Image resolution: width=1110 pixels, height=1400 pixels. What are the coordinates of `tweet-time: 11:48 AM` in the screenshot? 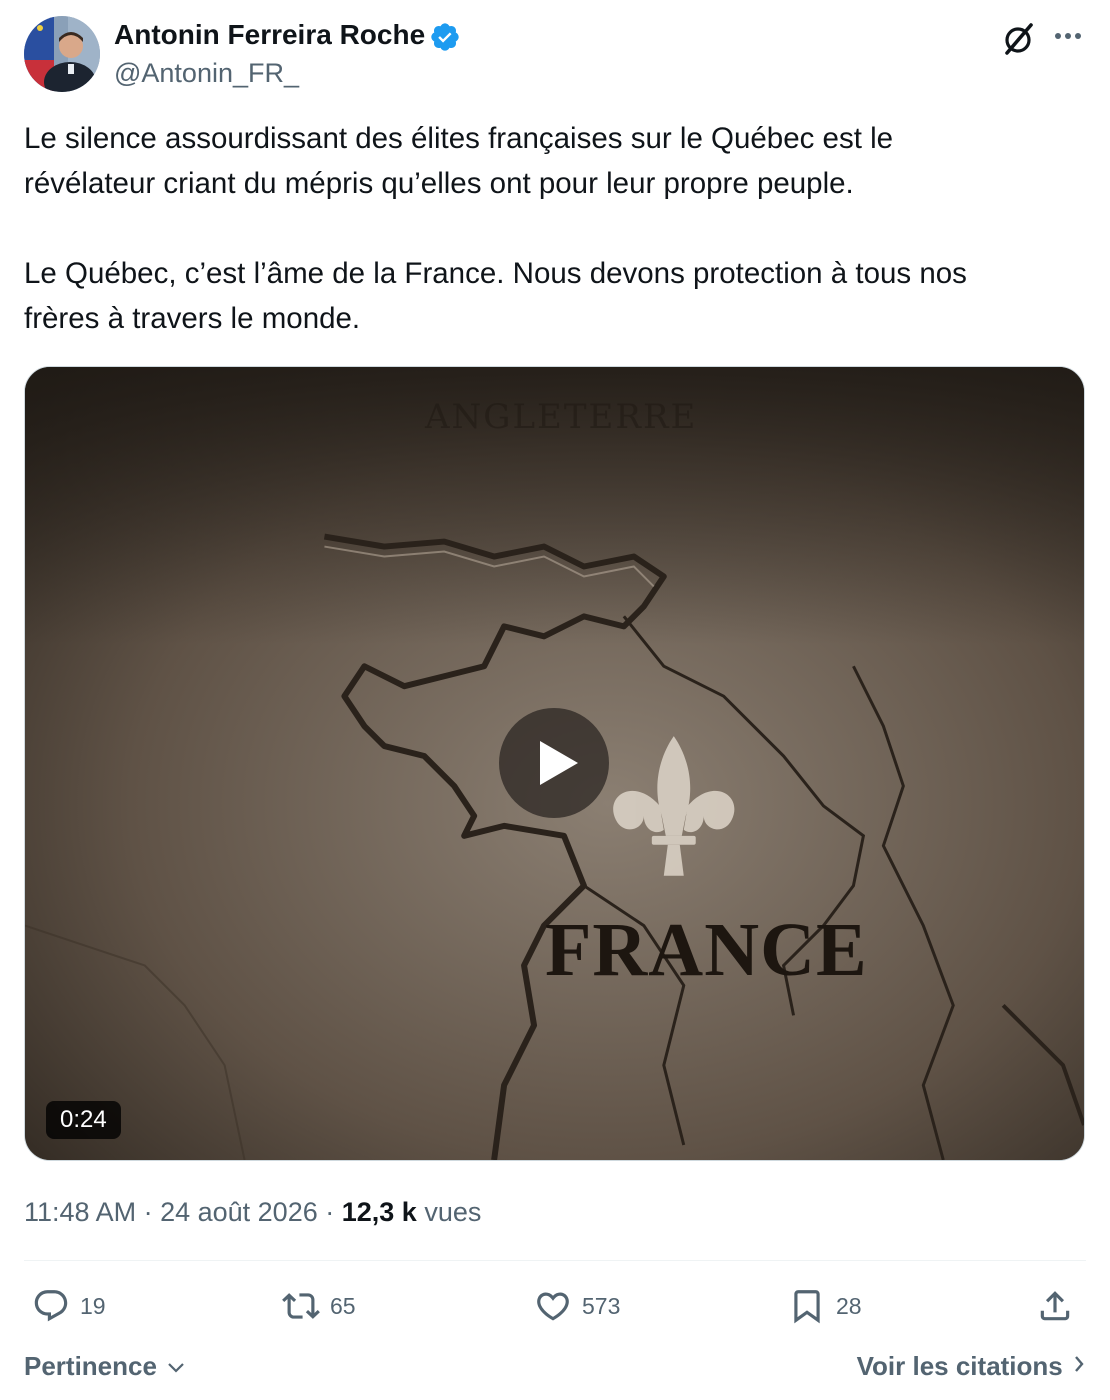 It's located at (80, 1212).